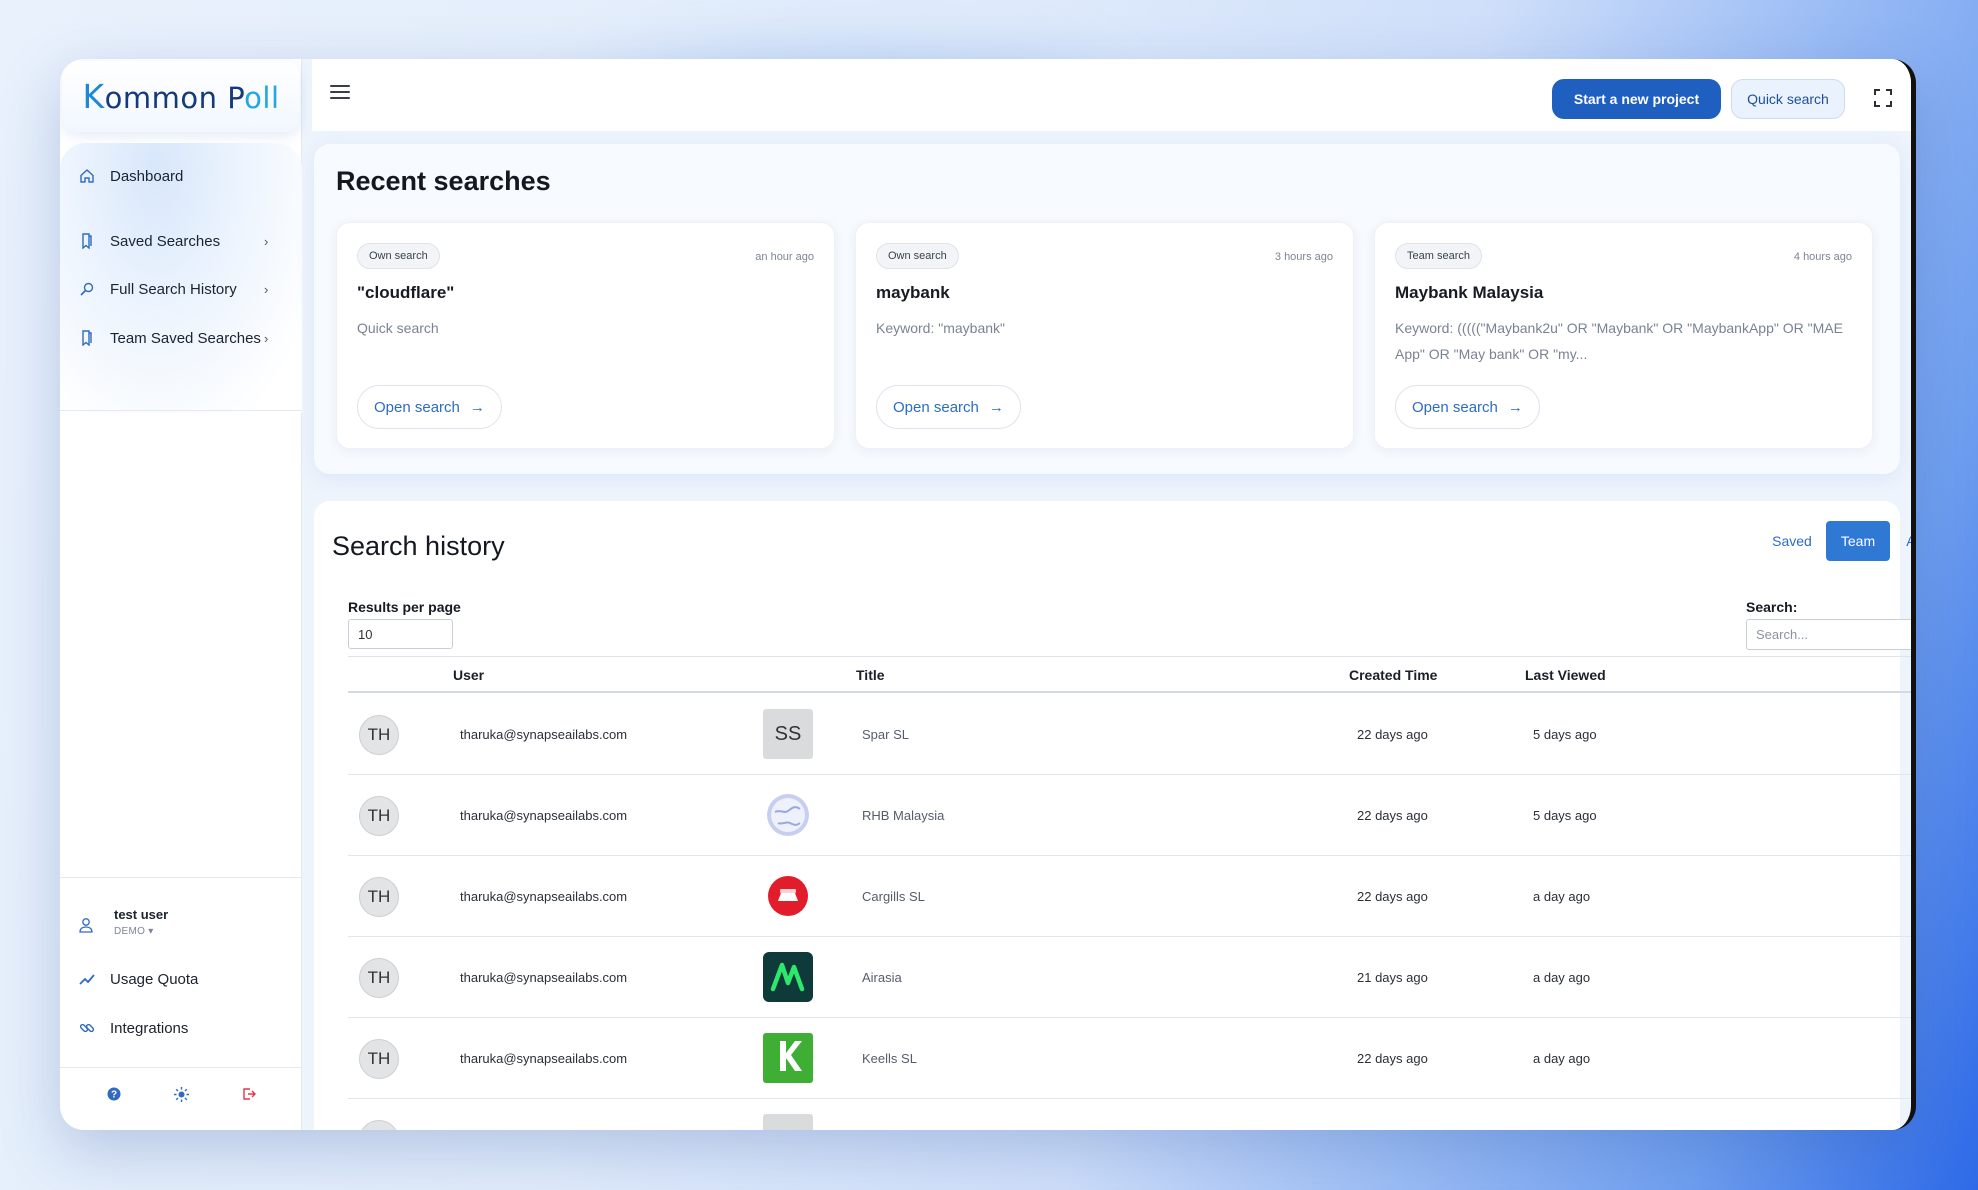 This screenshot has width=1978, height=1190. I want to click on sidebar-item-label: Saved Searches, so click(165, 241).